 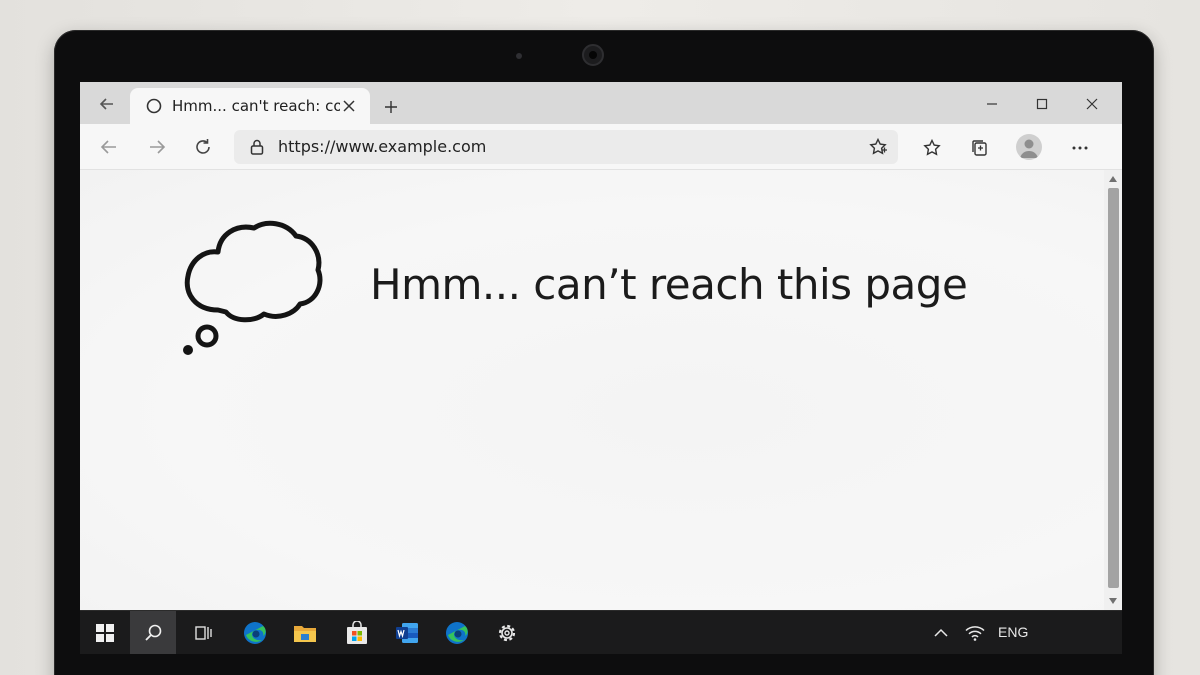 I want to click on maximize-button, so click(x=1042, y=104).